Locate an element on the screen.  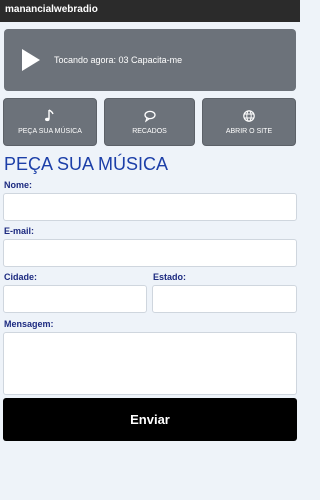
request-song-button: PEÇA SUA MÚSICA is located at coordinates (50, 122).